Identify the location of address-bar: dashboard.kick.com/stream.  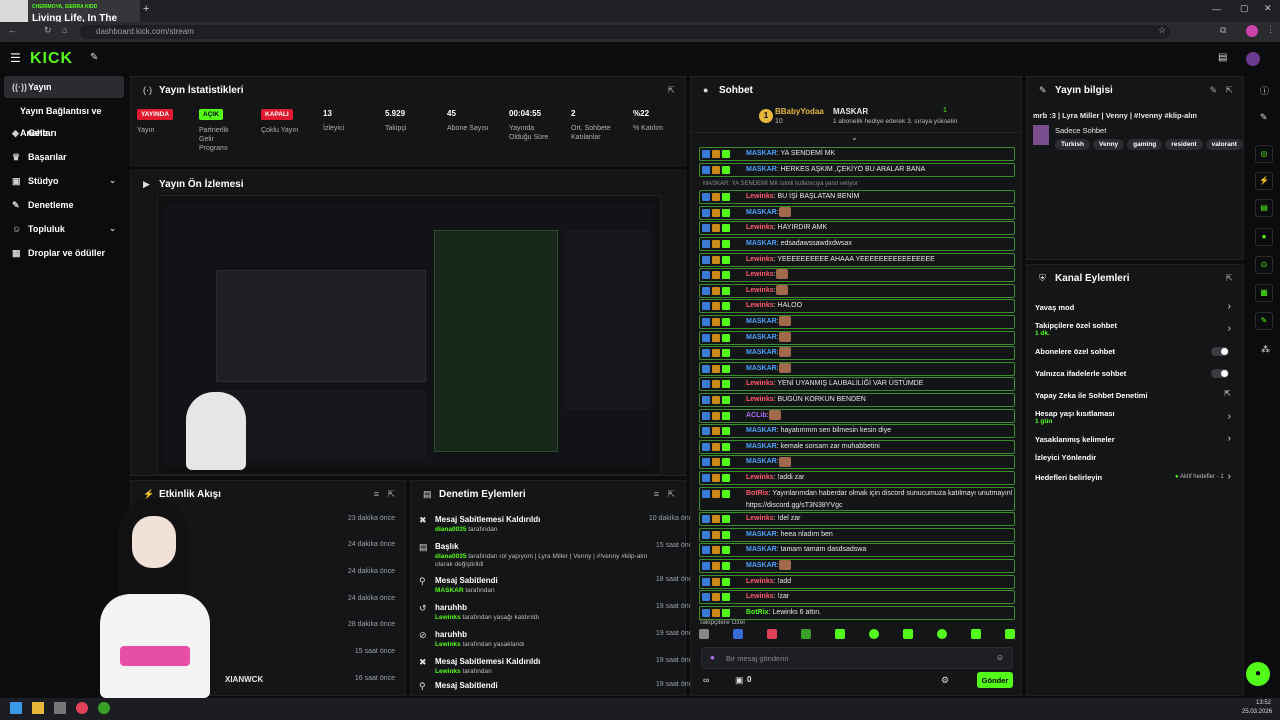
(625, 32).